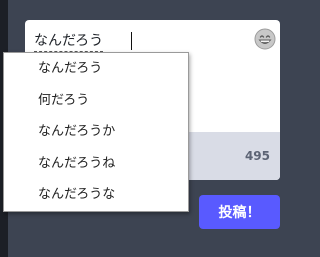 This screenshot has height=257, width=320. I want to click on ime-candidate: なんだろうね, so click(96, 164).